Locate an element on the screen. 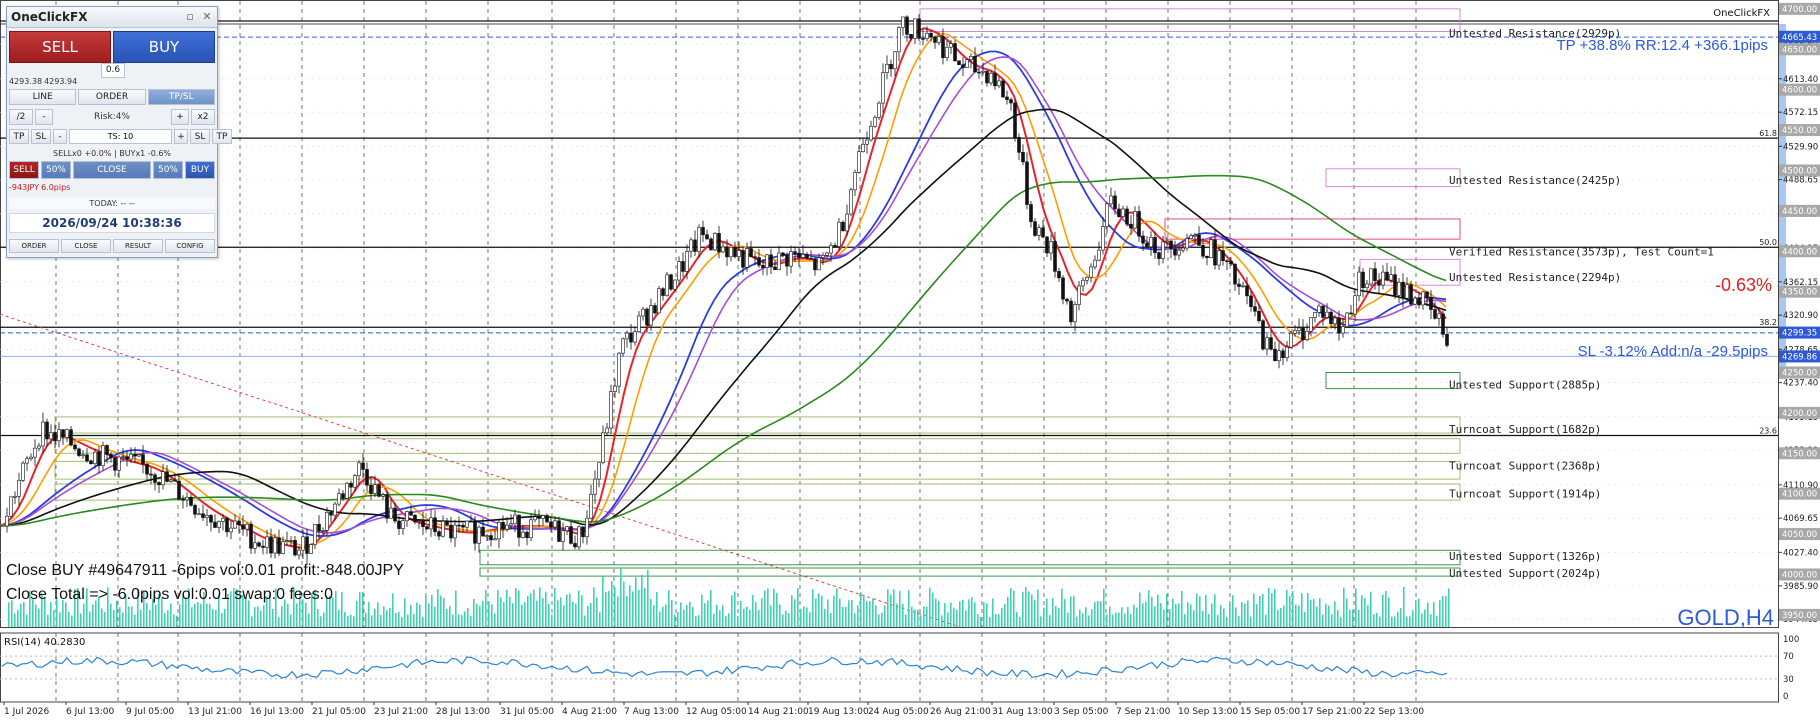  lot-half-button: /2 is located at coordinates (21, 117).